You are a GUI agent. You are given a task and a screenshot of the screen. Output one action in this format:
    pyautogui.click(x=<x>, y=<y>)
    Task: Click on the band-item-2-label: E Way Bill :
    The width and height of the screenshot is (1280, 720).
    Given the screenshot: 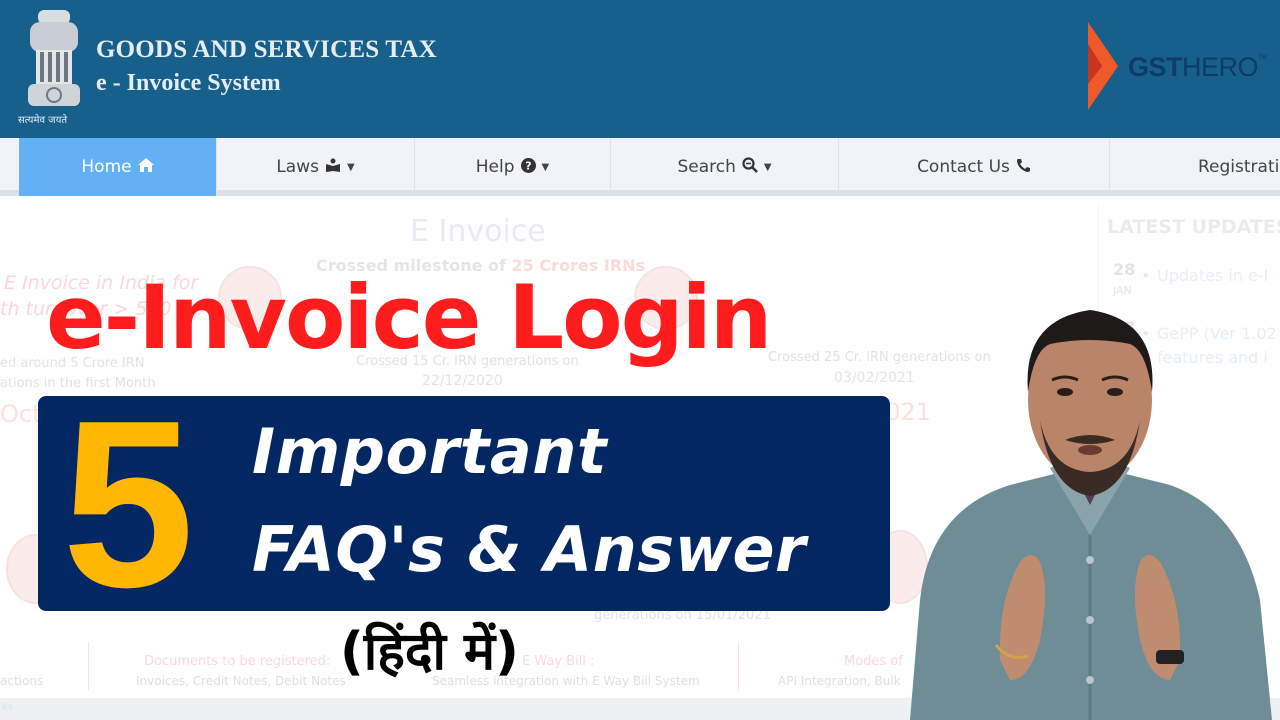 What is the action you would take?
    pyautogui.click(x=558, y=661)
    